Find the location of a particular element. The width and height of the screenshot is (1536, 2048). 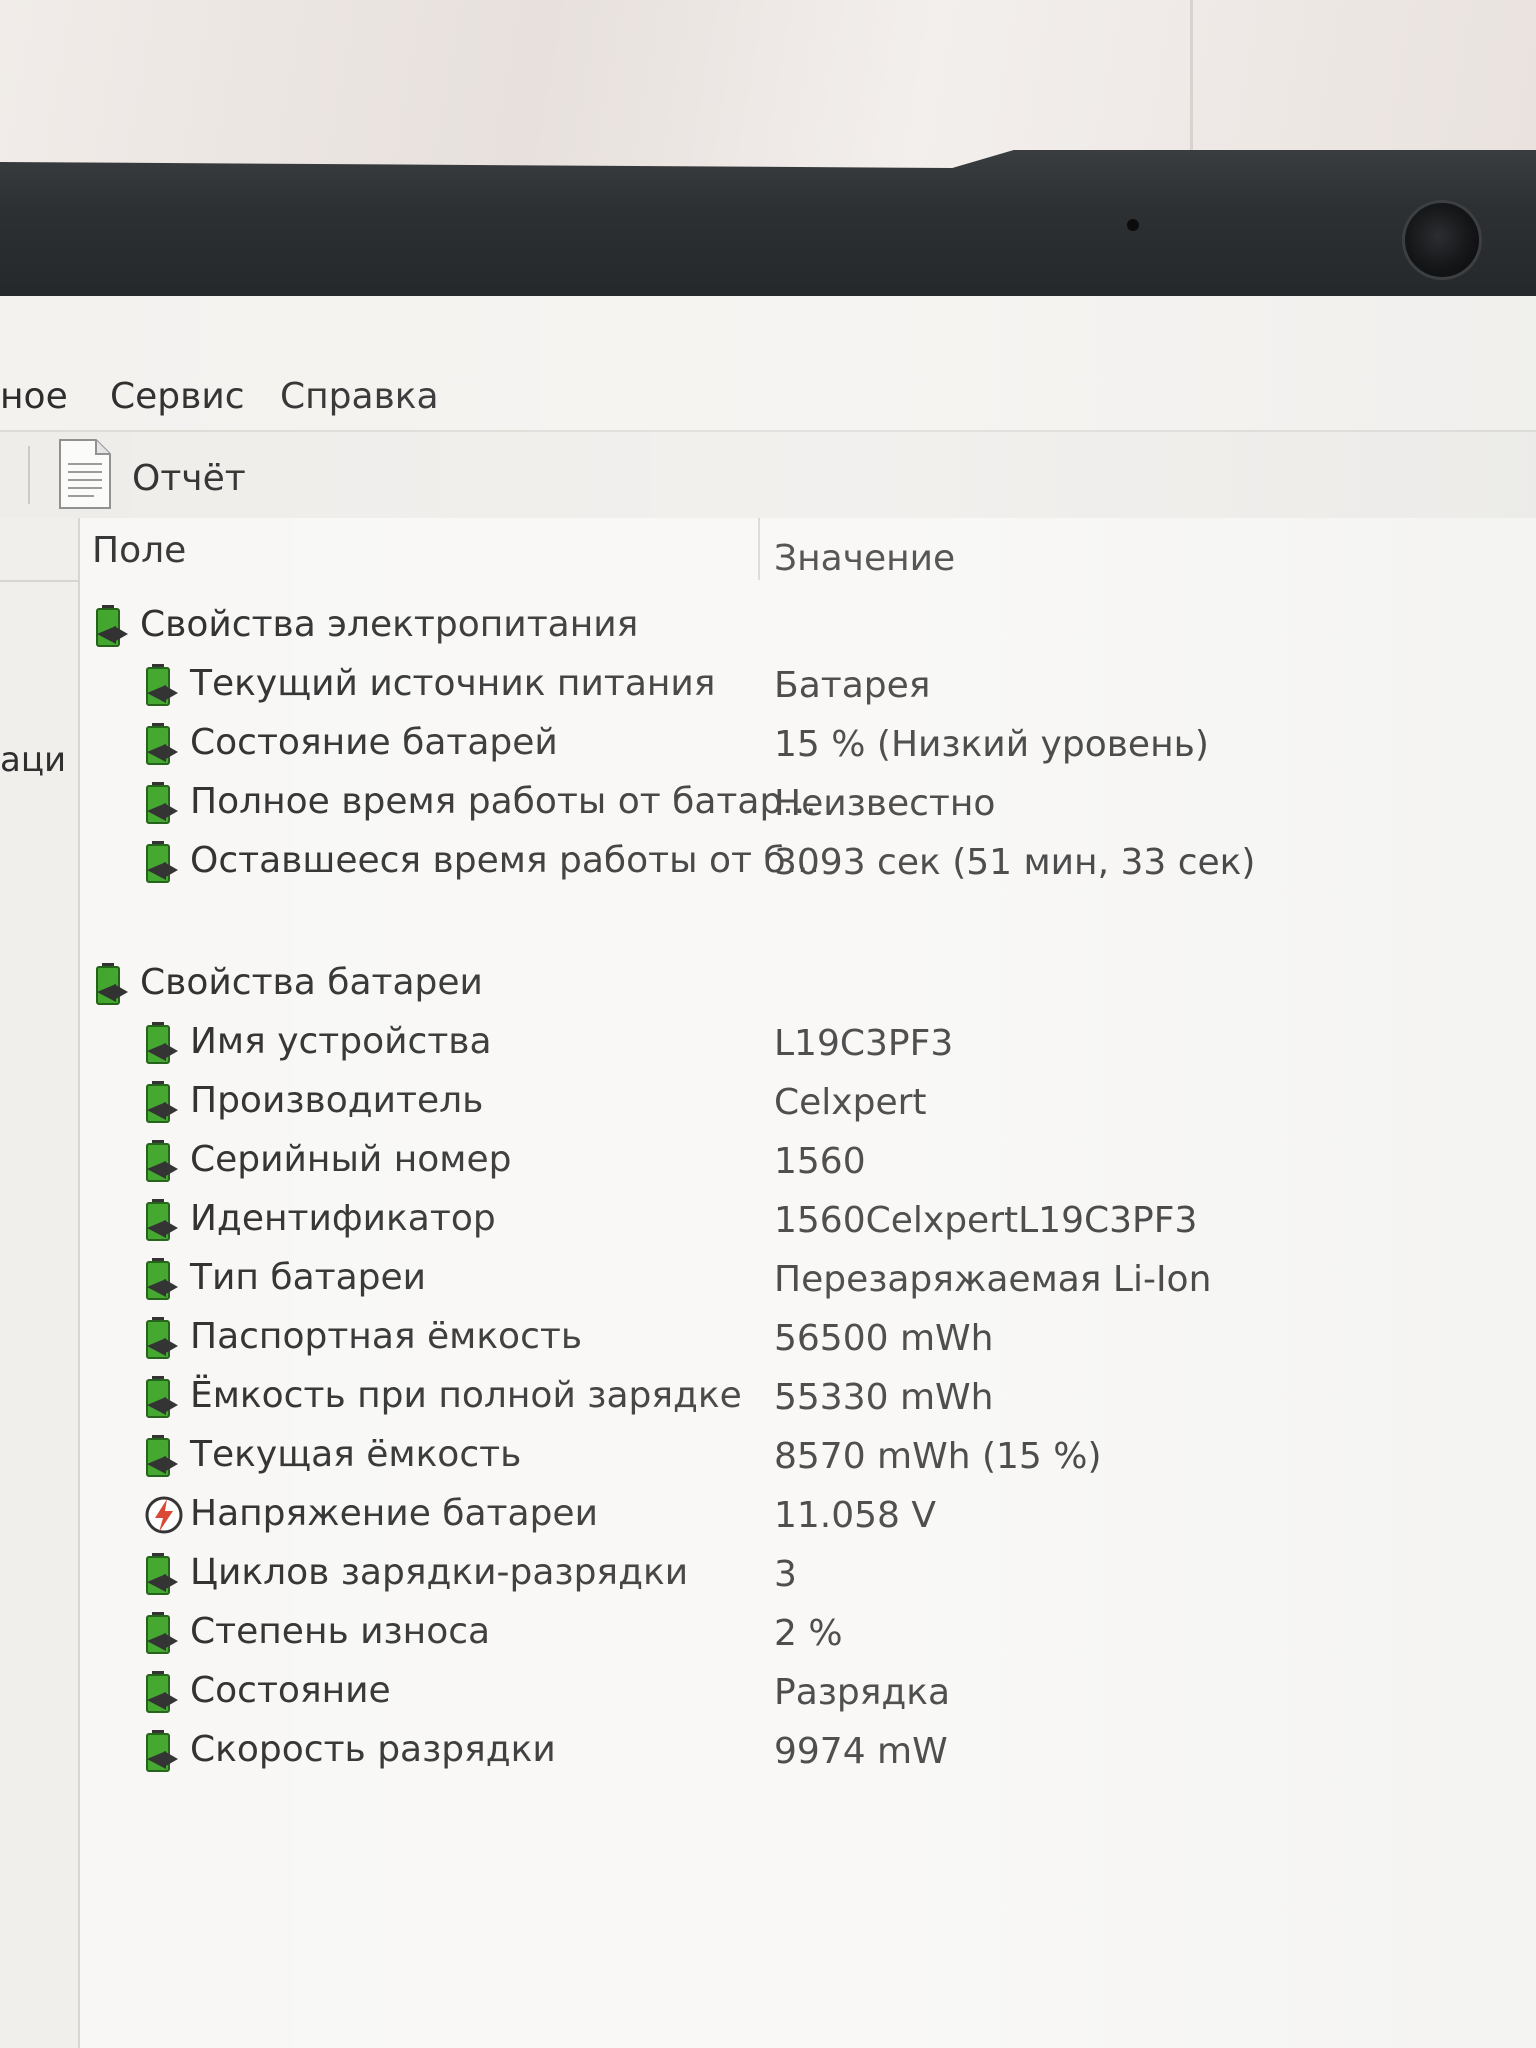

field-label: Производитель is located at coordinates (337, 1100).